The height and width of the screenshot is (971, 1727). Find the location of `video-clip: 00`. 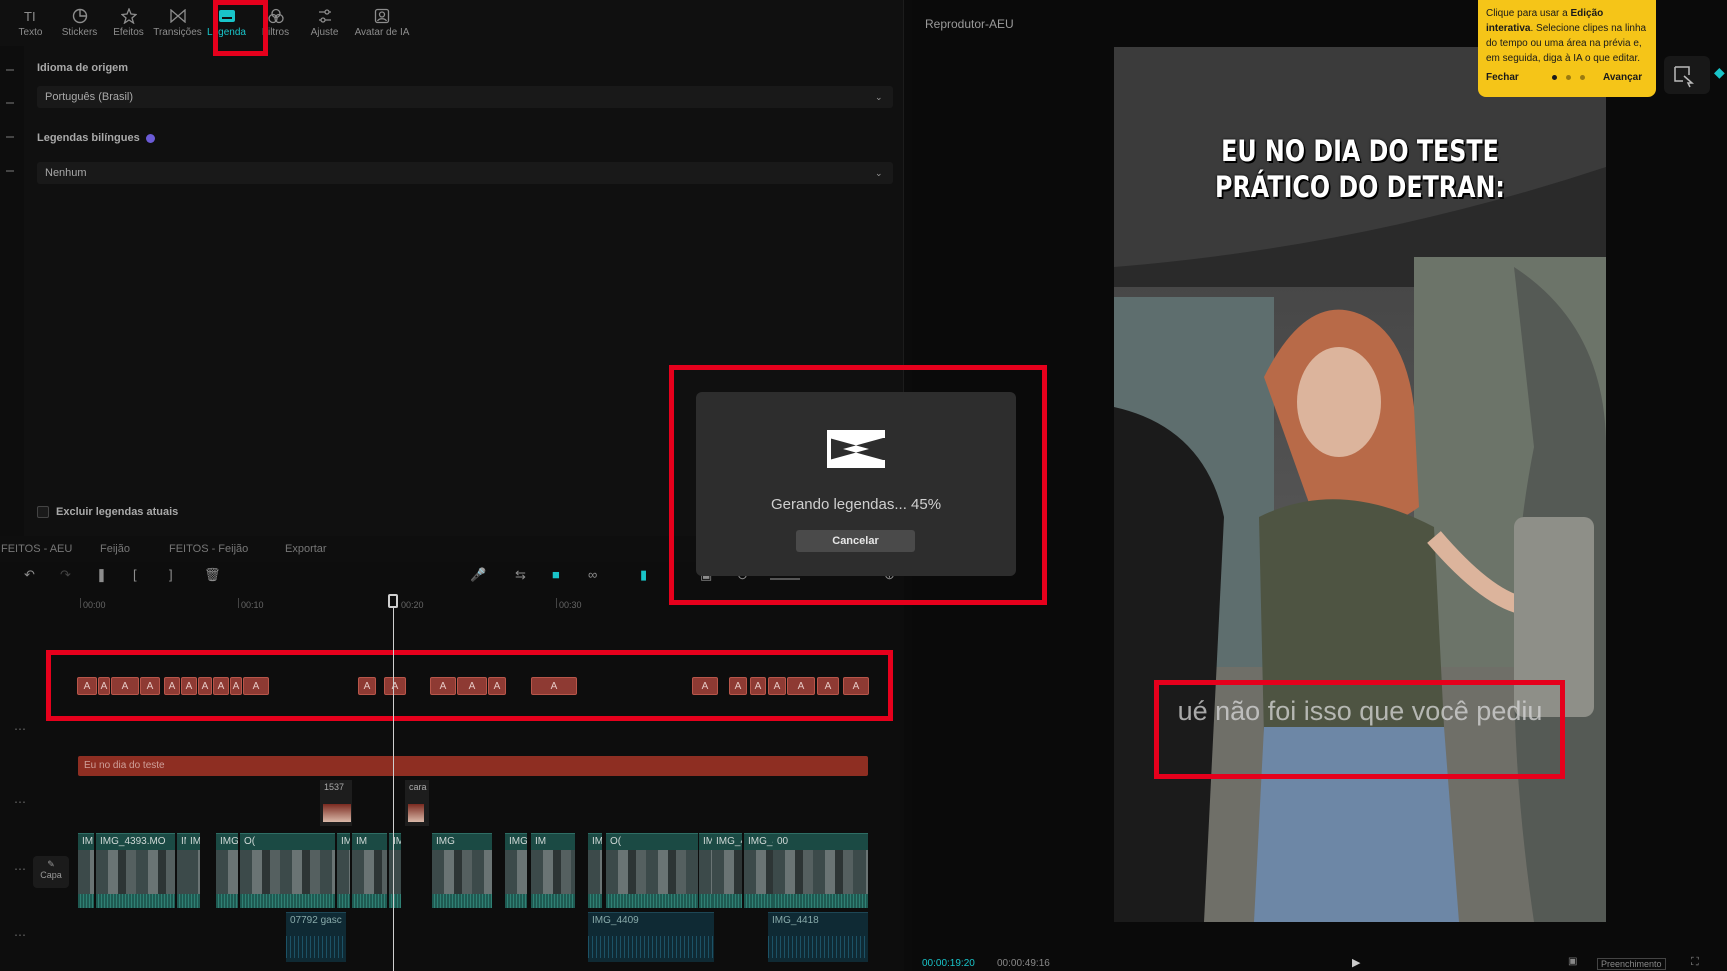

video-clip: 00 is located at coordinates (813, 870).